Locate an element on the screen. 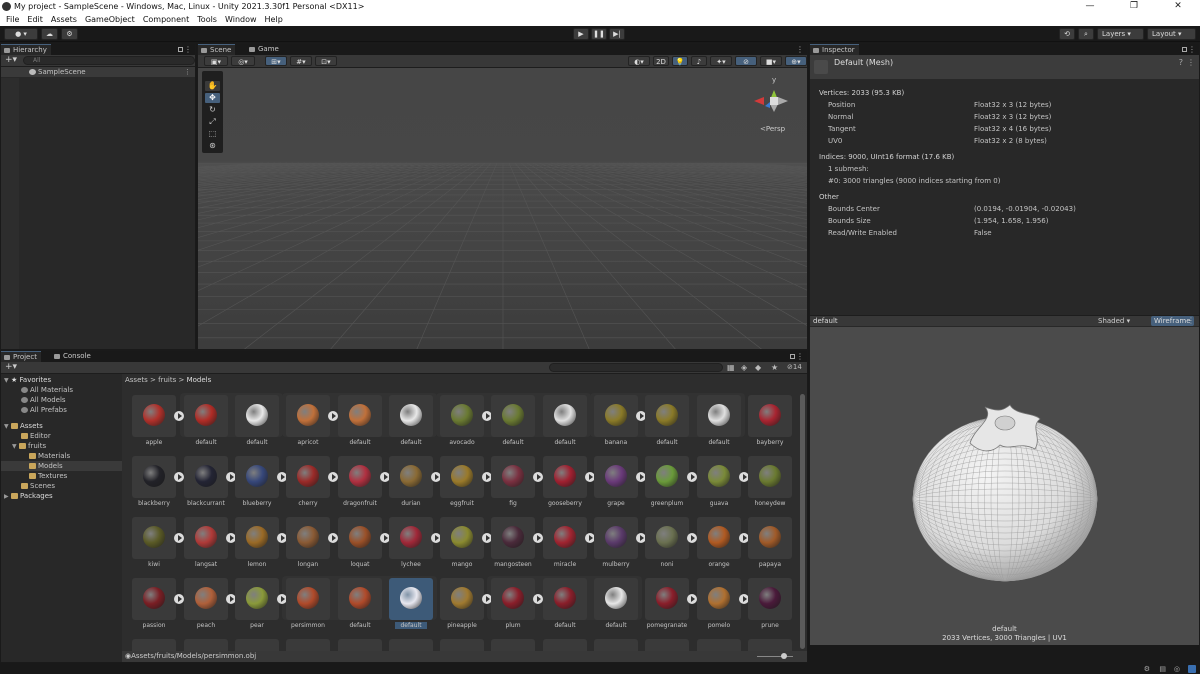 This screenshot has width=1200, height=674. asset-pomegranate: pomegranate is located at coordinates (671, 604).